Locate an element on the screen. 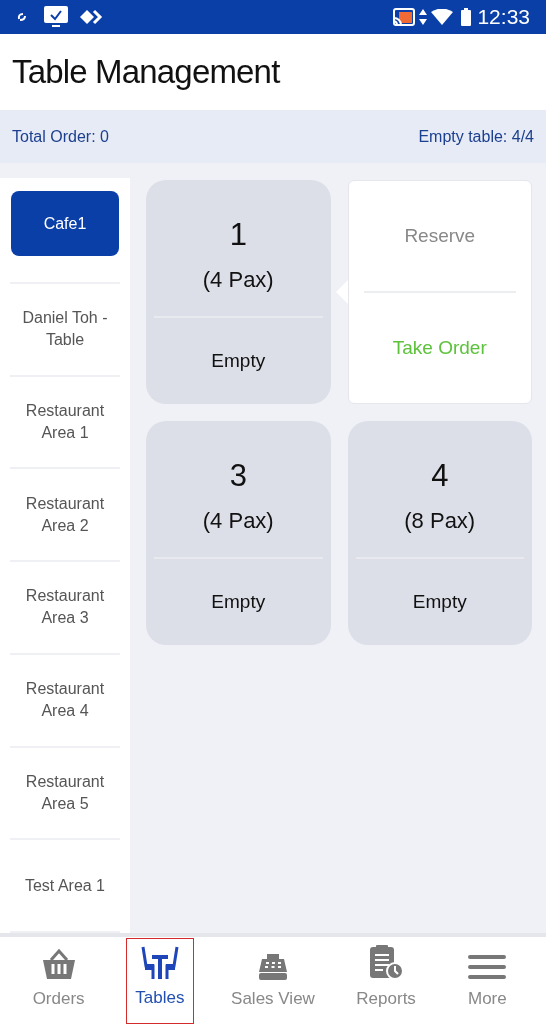 The image size is (546, 1024). table-capacity: (8 Pax) is located at coordinates (440, 520).